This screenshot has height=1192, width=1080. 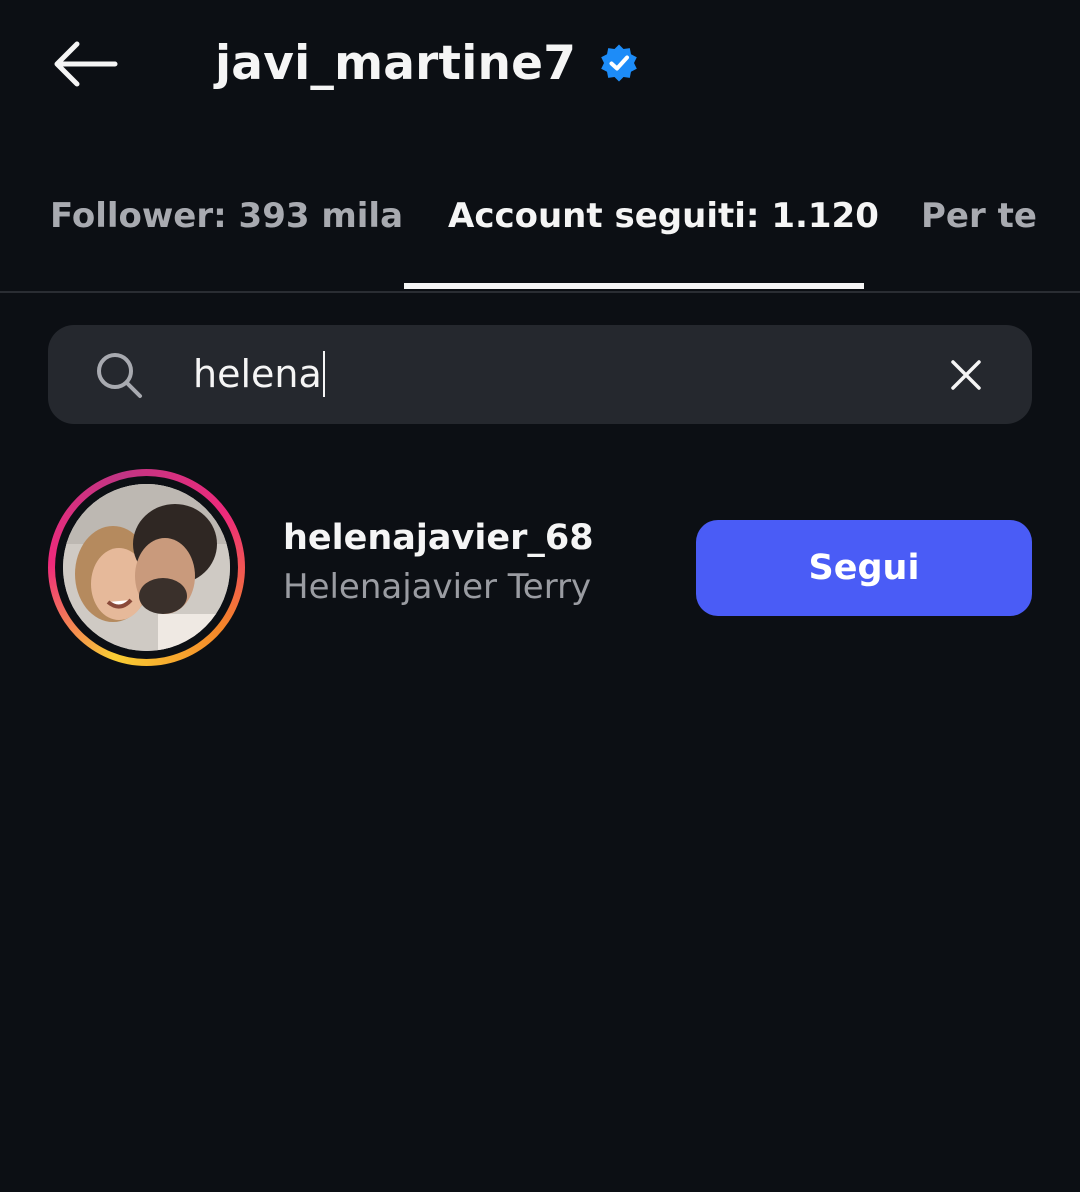 I want to click on top-bar: javi_martine7, so click(x=540, y=65).